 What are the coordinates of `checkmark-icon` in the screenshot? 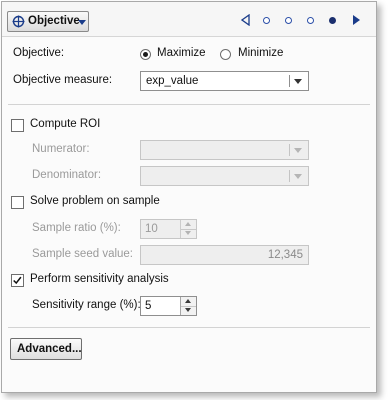 It's located at (17, 280).